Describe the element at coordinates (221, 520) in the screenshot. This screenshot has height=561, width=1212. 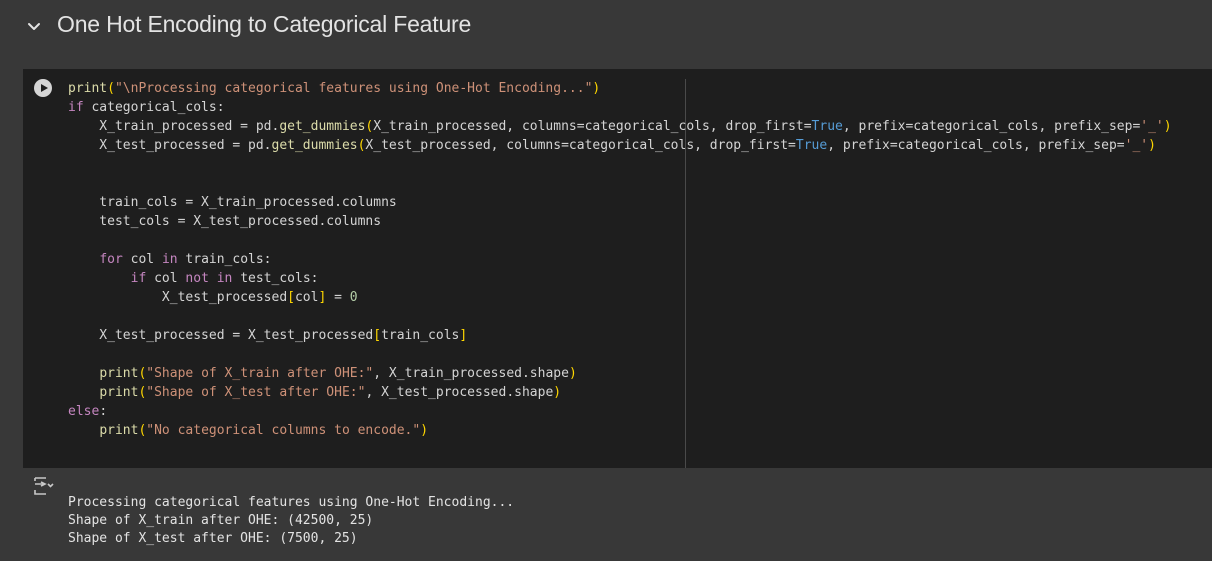
I see `output-line: Shape of X_train after OHE: (42500, 25)` at that location.